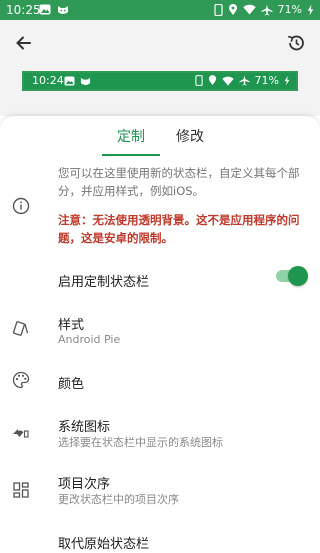 The height and width of the screenshot is (553, 320). Describe the element at coordinates (48, 80) in the screenshot. I see `preview-time: 10:24` at that location.